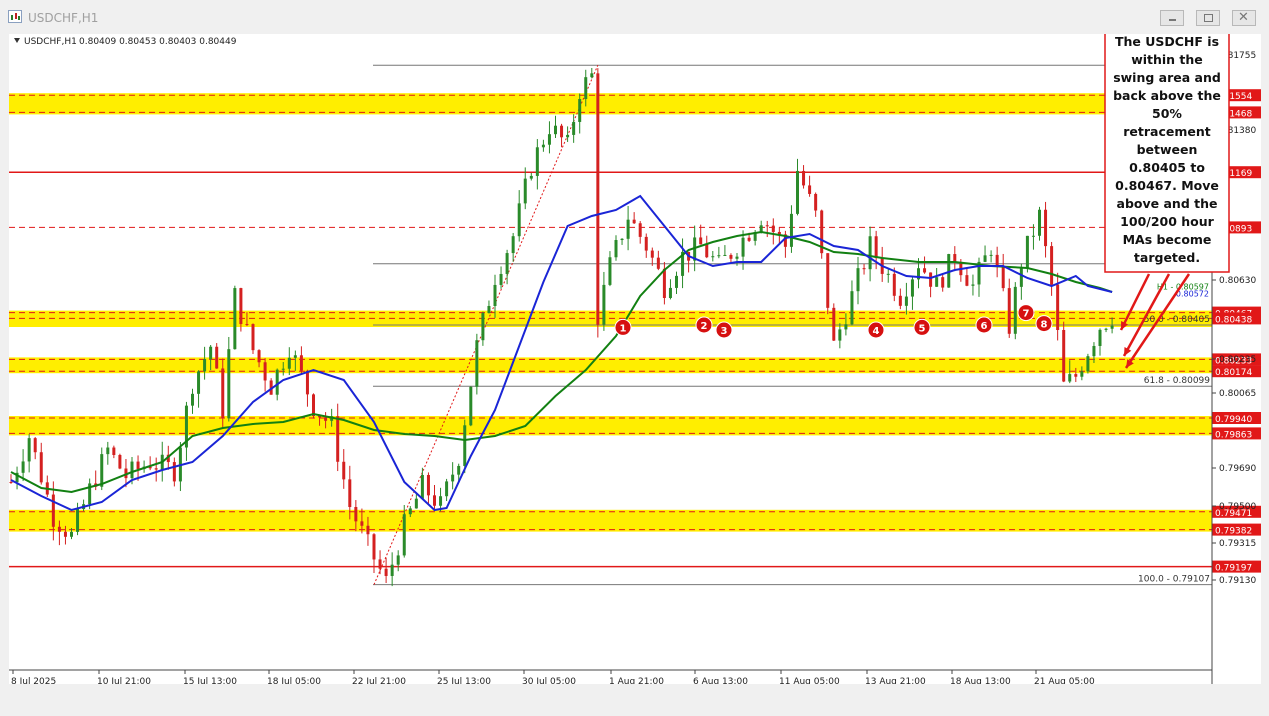 This screenshot has height=716, width=1269. What do you see at coordinates (1233, 373) in the screenshot?
I see `level-label-7: 0.80174` at bounding box center [1233, 373].